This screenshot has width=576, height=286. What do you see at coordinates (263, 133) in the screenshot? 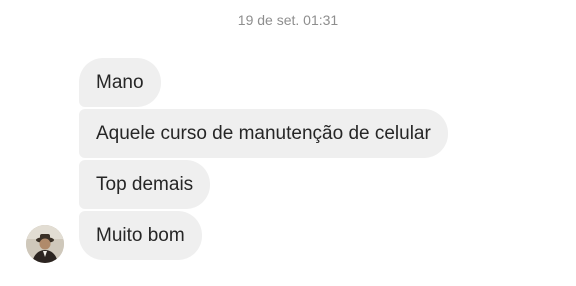
I see `message-bubble: Aquele curso de manutenção de celular` at bounding box center [263, 133].